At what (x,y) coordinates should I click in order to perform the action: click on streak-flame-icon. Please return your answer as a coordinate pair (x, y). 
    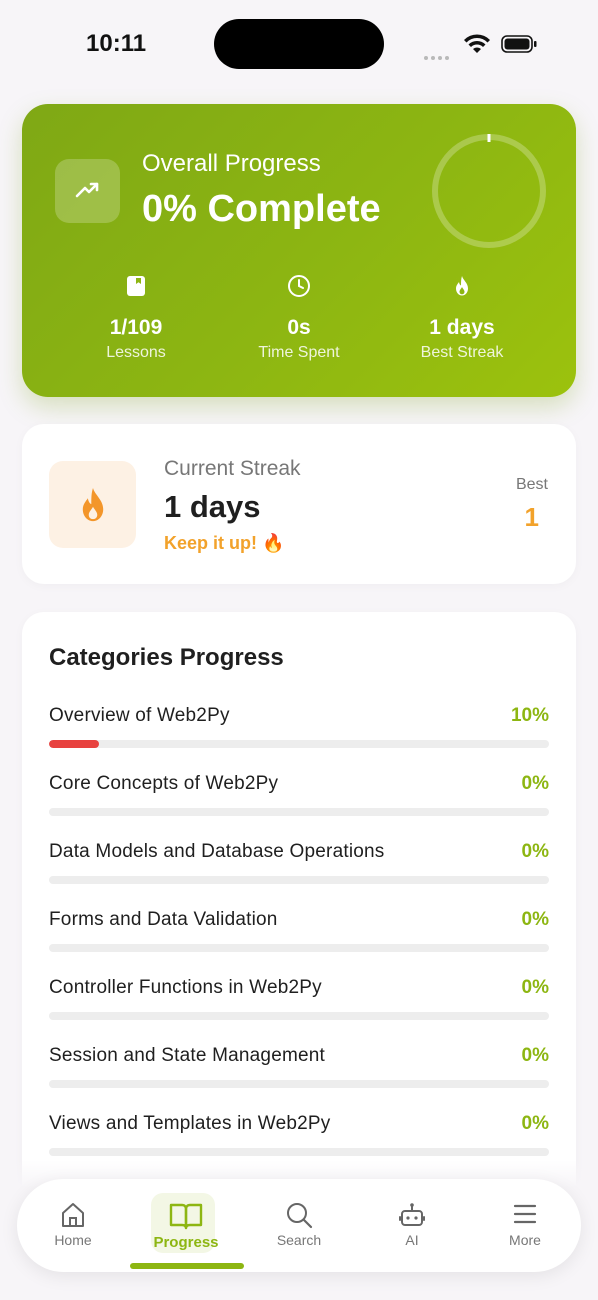
    Looking at the image, I should click on (92, 504).